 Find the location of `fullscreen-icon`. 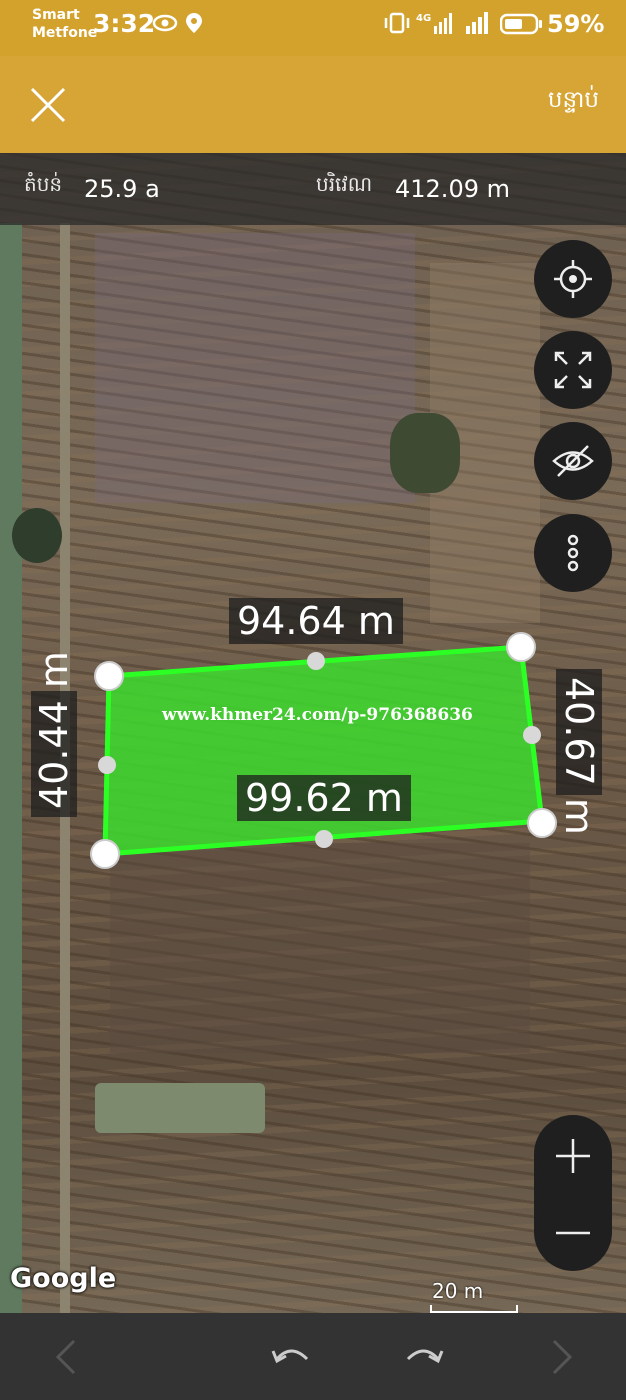

fullscreen-icon is located at coordinates (573, 370).